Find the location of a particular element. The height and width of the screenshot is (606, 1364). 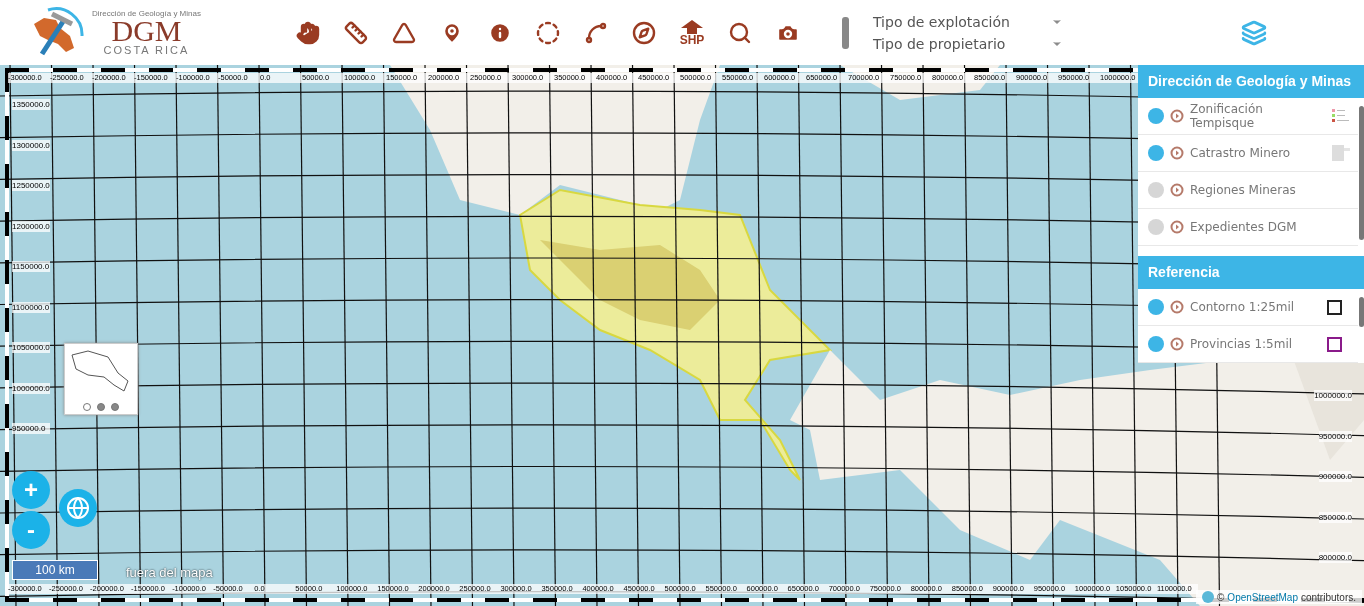

grid-coordinate-label: 1300000.0 is located at coordinates (31, 145).